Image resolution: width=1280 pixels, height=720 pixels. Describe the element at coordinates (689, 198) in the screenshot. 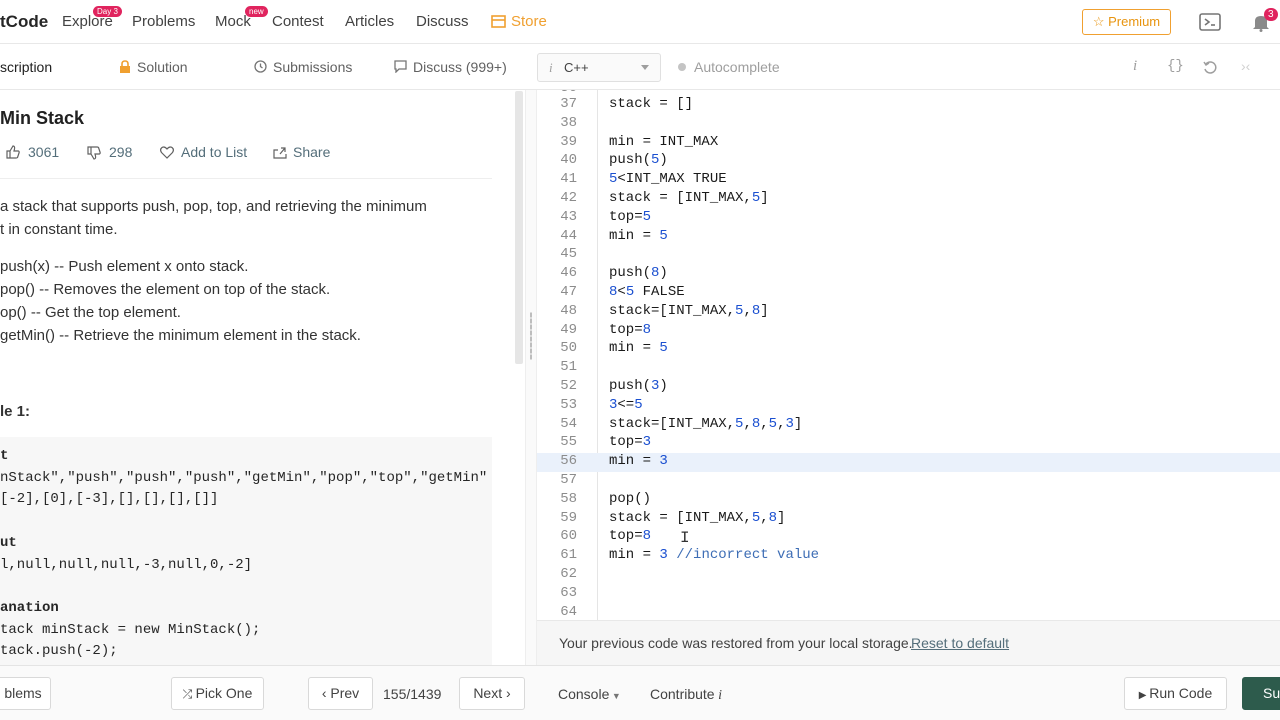

I see `code-text: stack = [INT_MAX,5]` at that location.